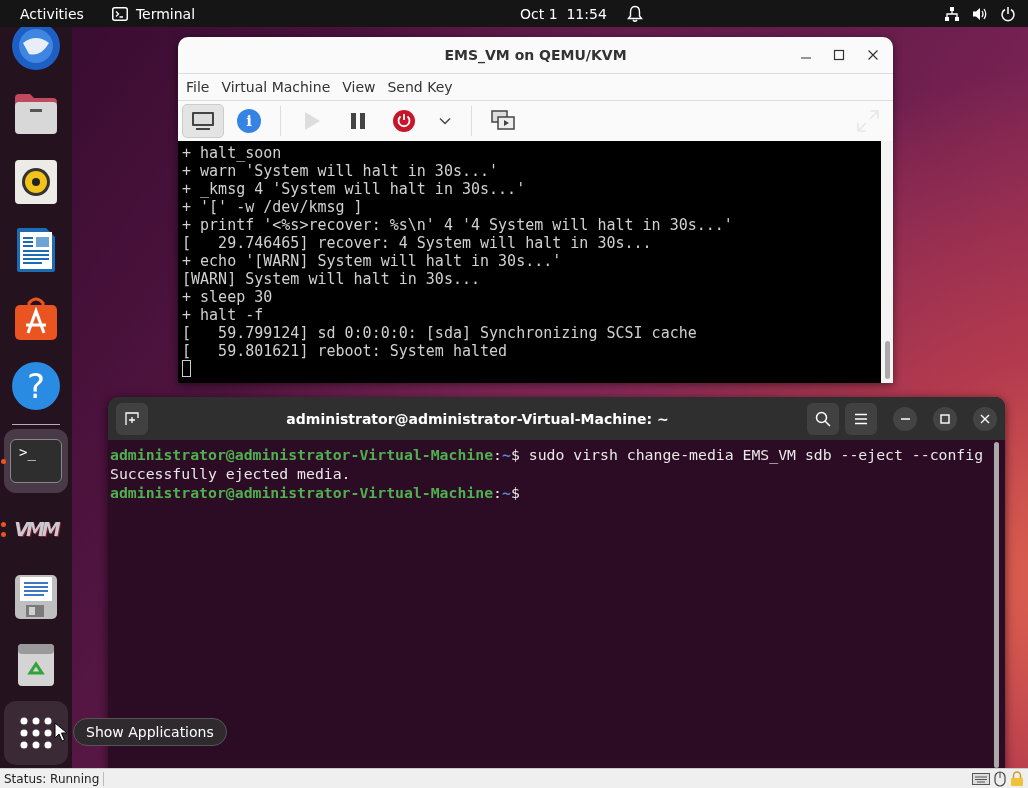 The width and height of the screenshot is (1028, 788). What do you see at coordinates (354, 189) in the screenshot?
I see `console-line: + _kmsg 4 'System will halt in 30s...'` at bounding box center [354, 189].